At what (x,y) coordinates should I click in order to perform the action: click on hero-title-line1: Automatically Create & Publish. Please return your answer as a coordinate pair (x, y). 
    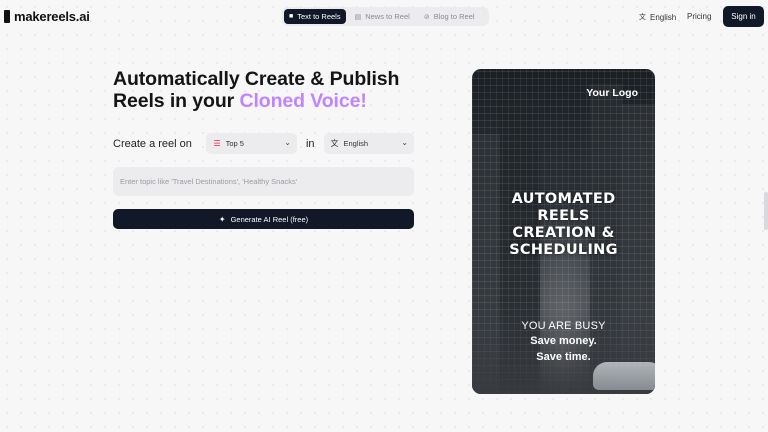
    Looking at the image, I should click on (256, 79).